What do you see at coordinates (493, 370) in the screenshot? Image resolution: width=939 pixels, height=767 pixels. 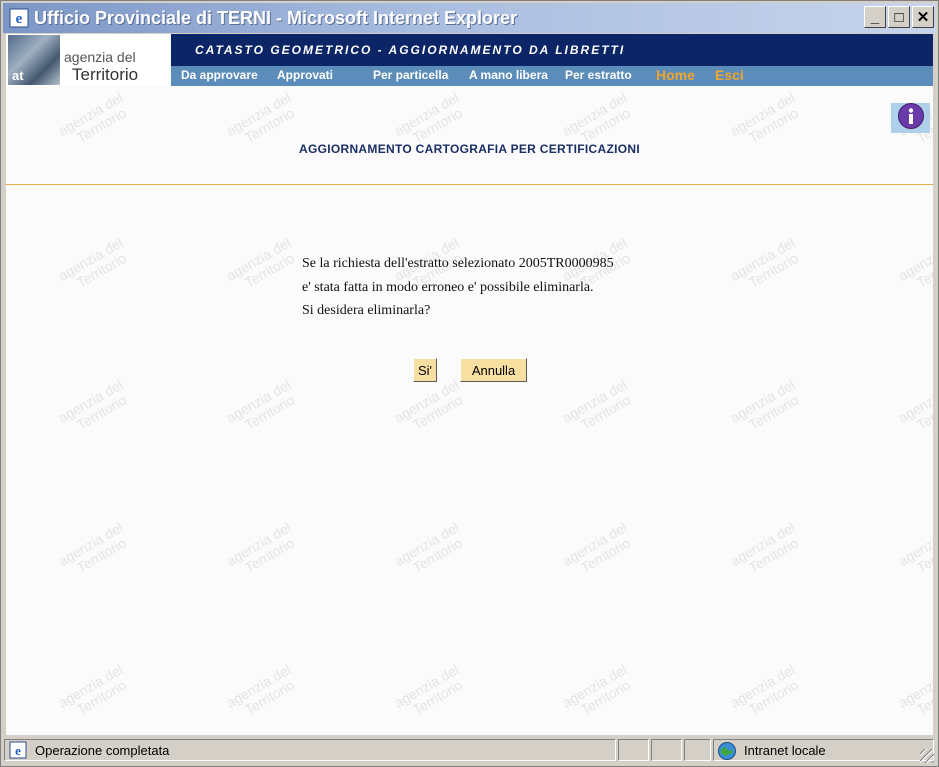 I see `cancel-button: Annulla` at bounding box center [493, 370].